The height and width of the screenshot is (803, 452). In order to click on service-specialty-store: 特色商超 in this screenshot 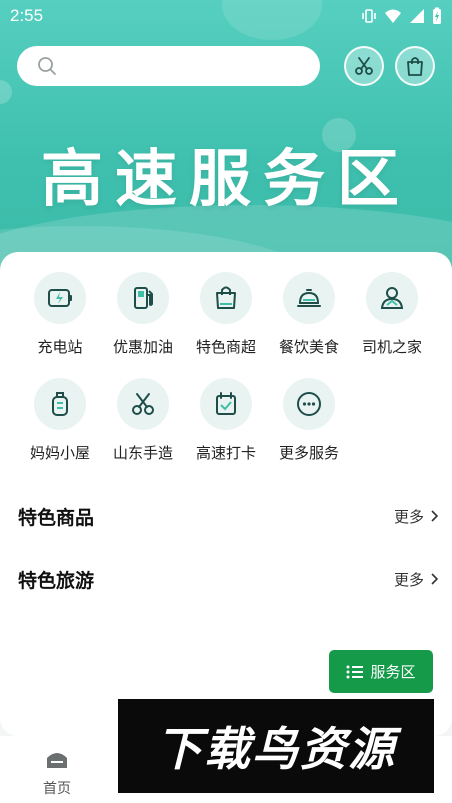, I will do `click(226, 314)`.